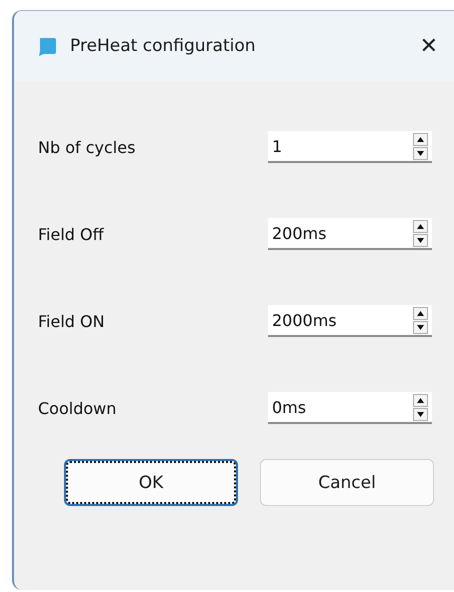 This screenshot has height=592, width=454. I want to click on spin-box: 1, so click(350, 147).